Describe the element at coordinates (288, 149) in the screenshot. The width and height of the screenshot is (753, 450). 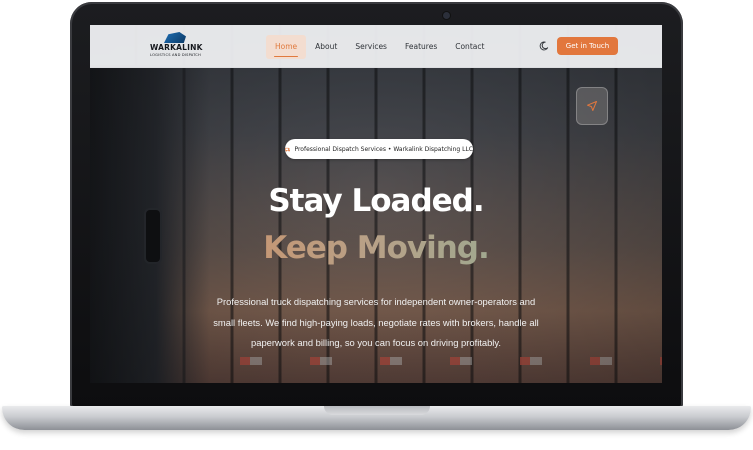
I see `truck-icon` at that location.